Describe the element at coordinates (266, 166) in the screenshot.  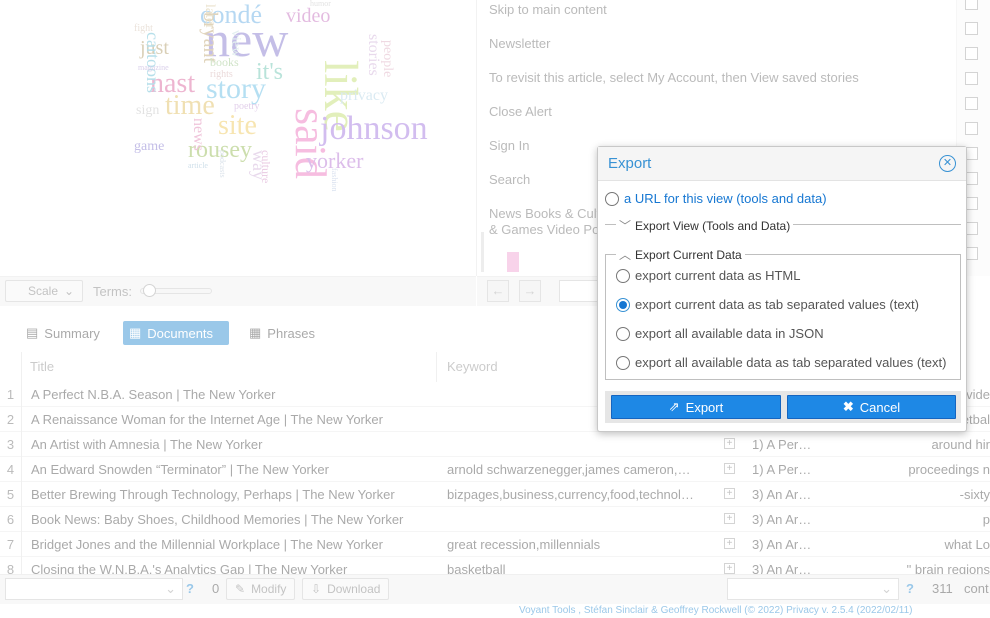
I see `cloud-word: culture` at that location.